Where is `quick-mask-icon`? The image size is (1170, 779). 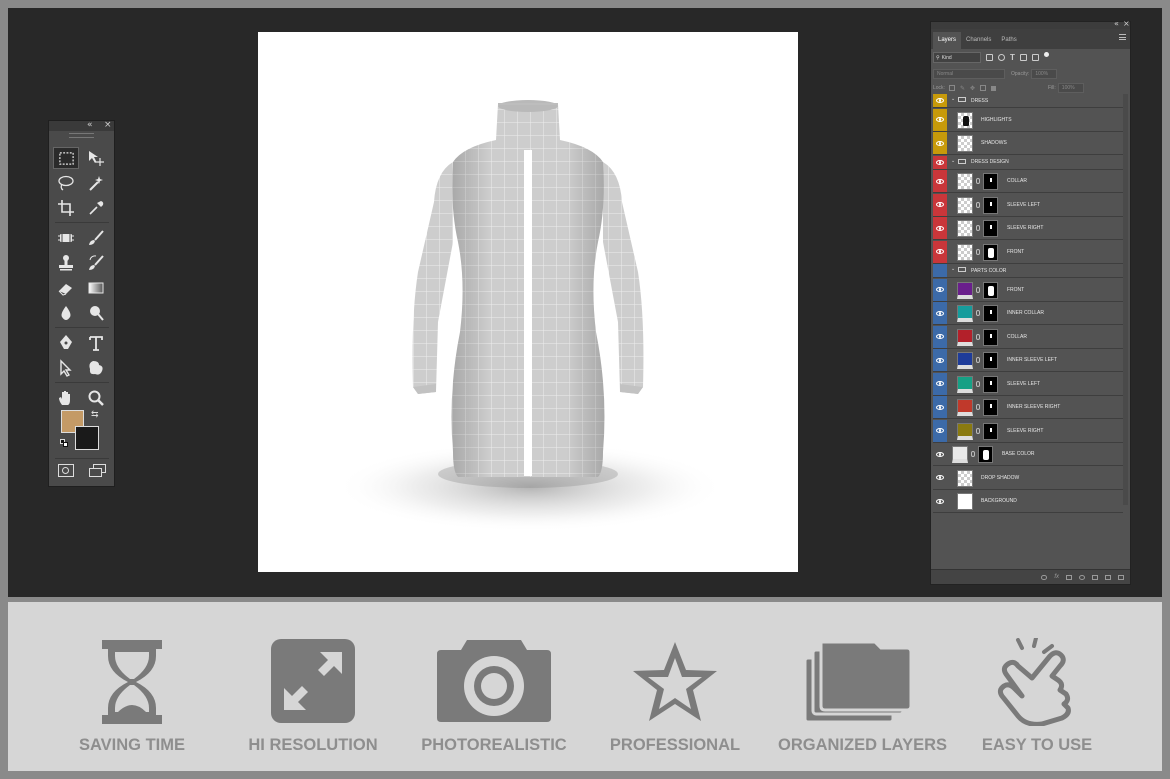
quick-mask-icon is located at coordinates (66, 470).